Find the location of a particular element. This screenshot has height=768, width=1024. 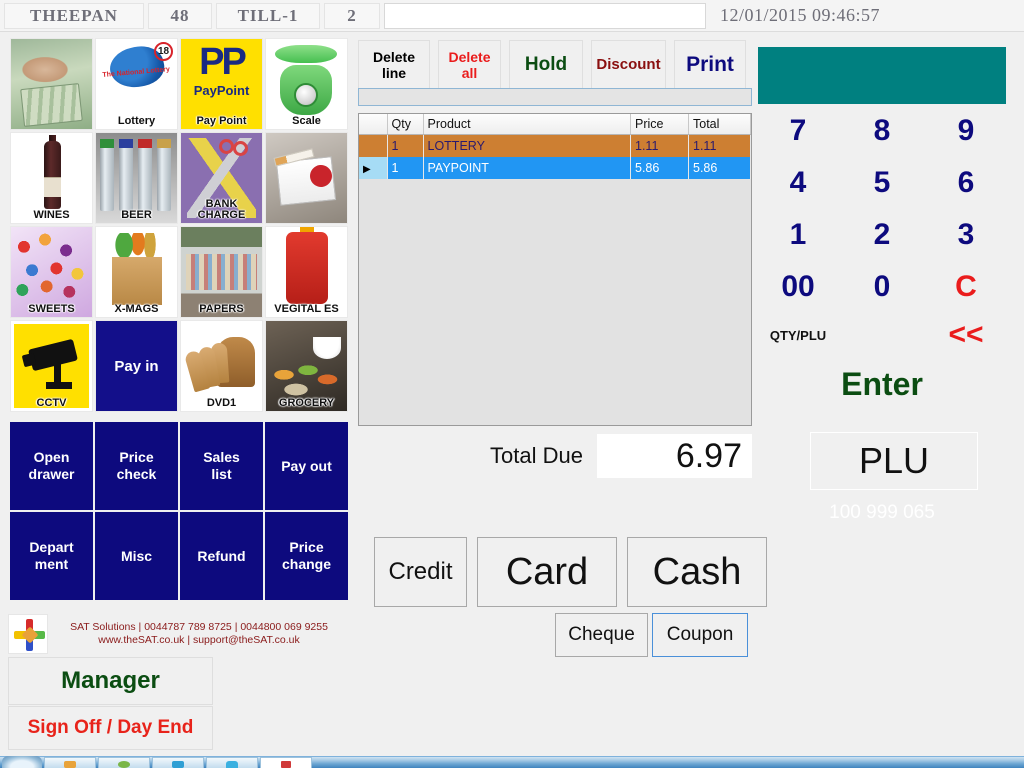

cash-image is located at coordinates (51, 84).